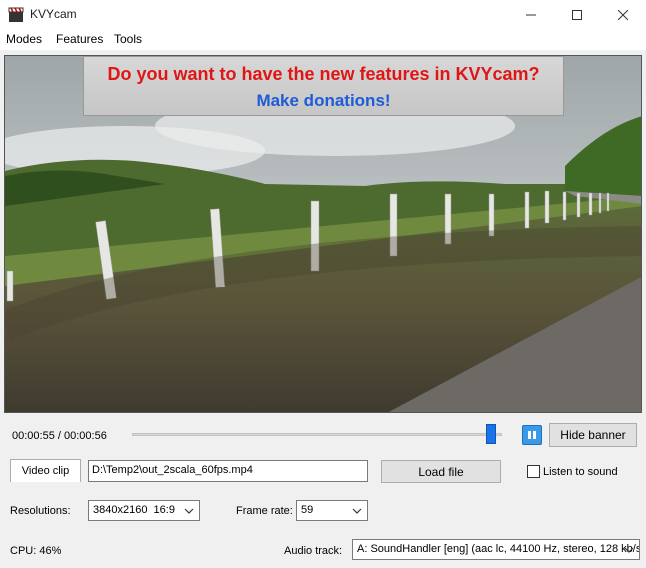 Image resolution: width=646 pixels, height=568 pixels. What do you see at coordinates (332, 510) in the screenshot?
I see `frame-rate-select: 59` at bounding box center [332, 510].